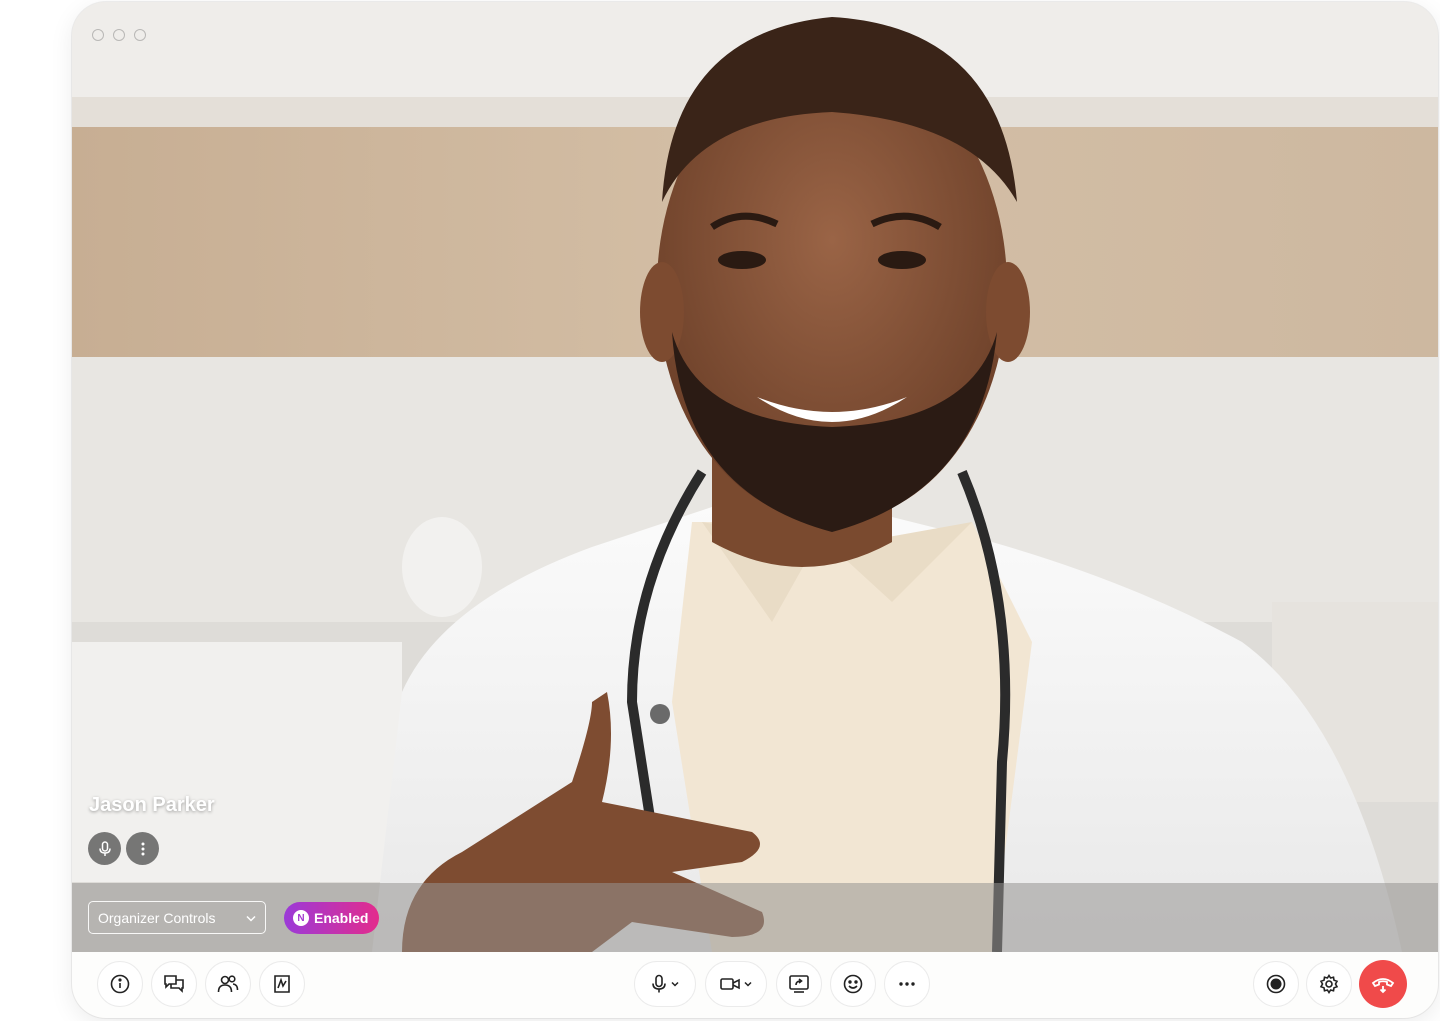  I want to click on record-icon, so click(1276, 984).